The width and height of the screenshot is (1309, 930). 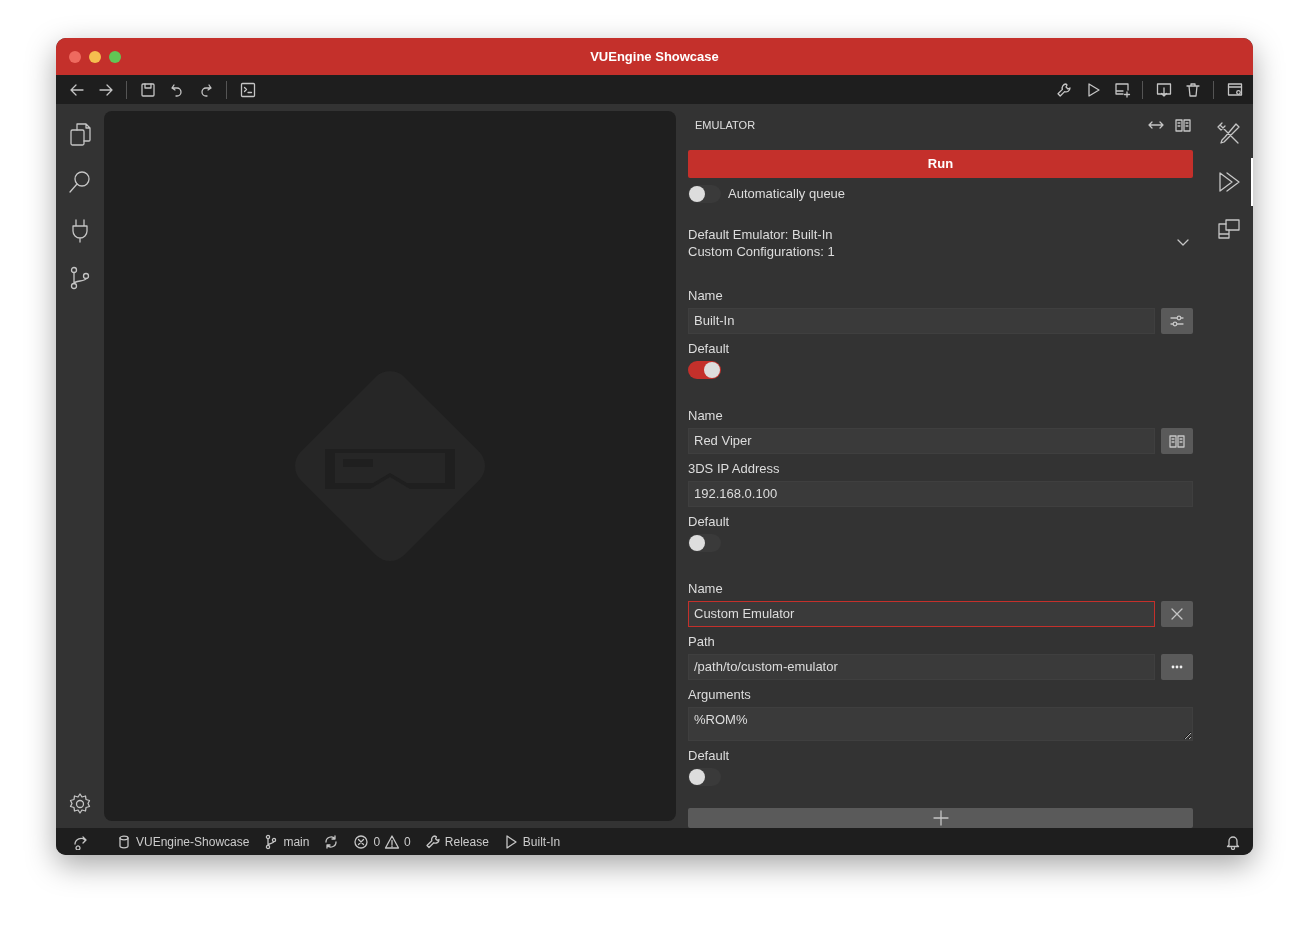 What do you see at coordinates (940, 493) in the screenshot?
I see `text-field: 192.168.0.100` at bounding box center [940, 493].